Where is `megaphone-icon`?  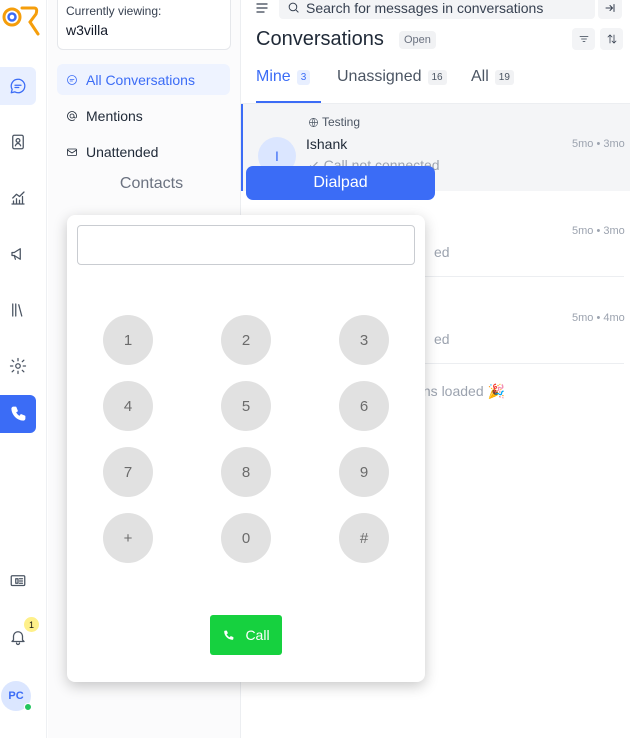
megaphone-icon is located at coordinates (16, 254).